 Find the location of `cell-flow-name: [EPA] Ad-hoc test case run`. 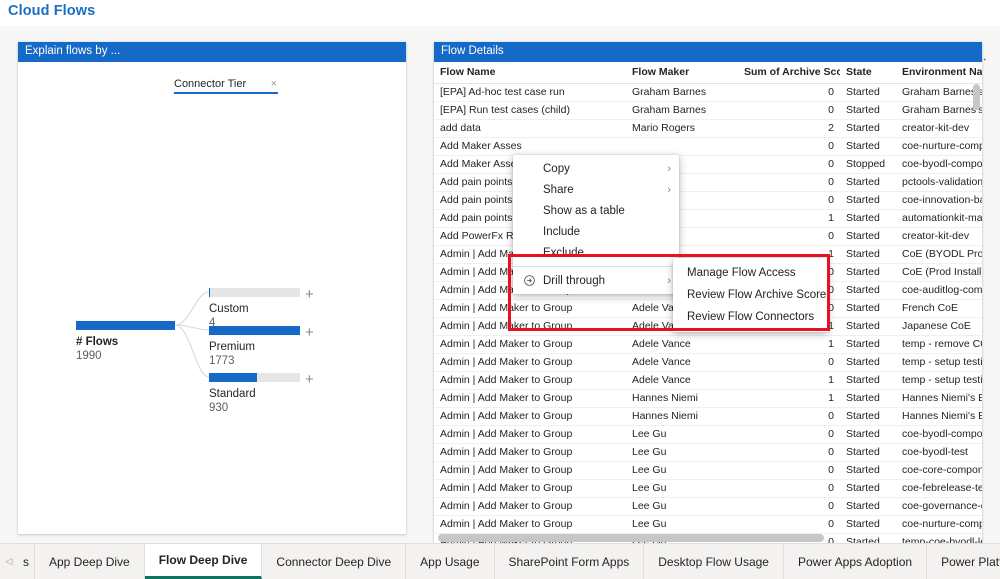

cell-flow-name: [EPA] Ad-hoc test case run is located at coordinates (530, 92).